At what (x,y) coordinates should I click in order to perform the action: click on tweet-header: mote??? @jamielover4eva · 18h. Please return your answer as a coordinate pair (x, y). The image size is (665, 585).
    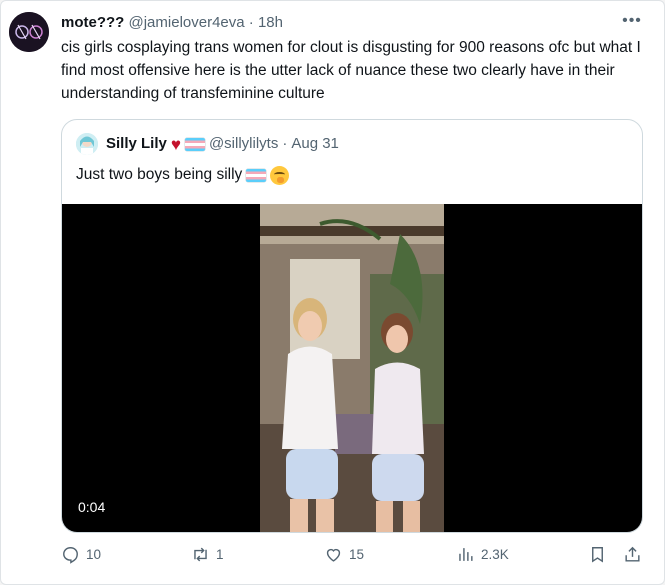
    Looking at the image, I should click on (172, 23).